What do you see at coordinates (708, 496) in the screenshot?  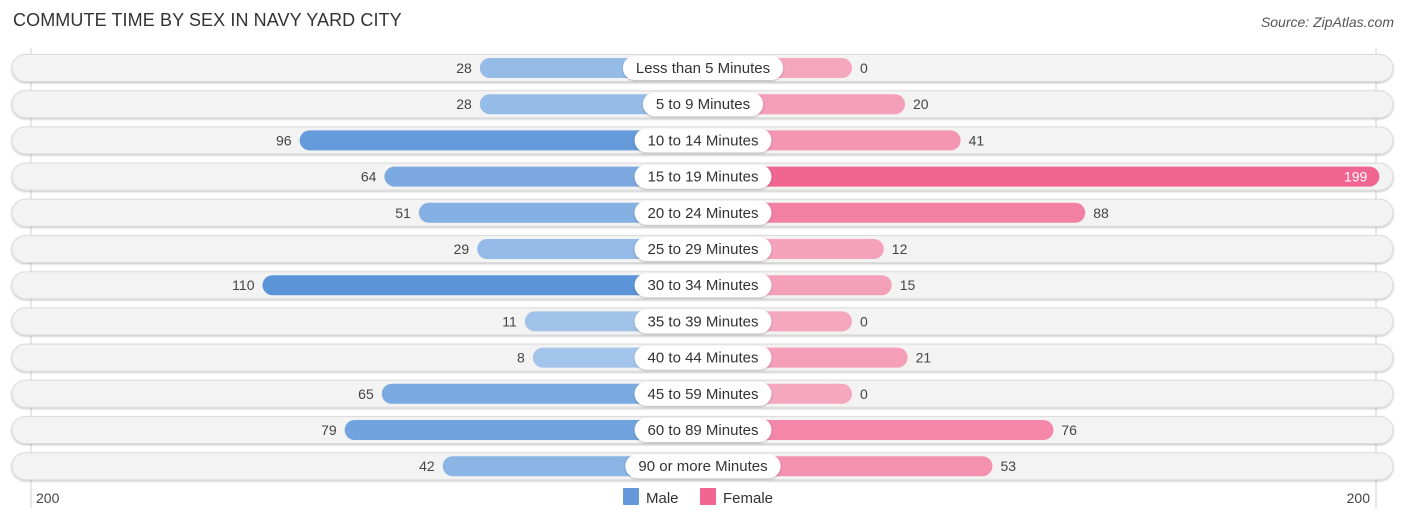 I see `legend-swatch-female` at bounding box center [708, 496].